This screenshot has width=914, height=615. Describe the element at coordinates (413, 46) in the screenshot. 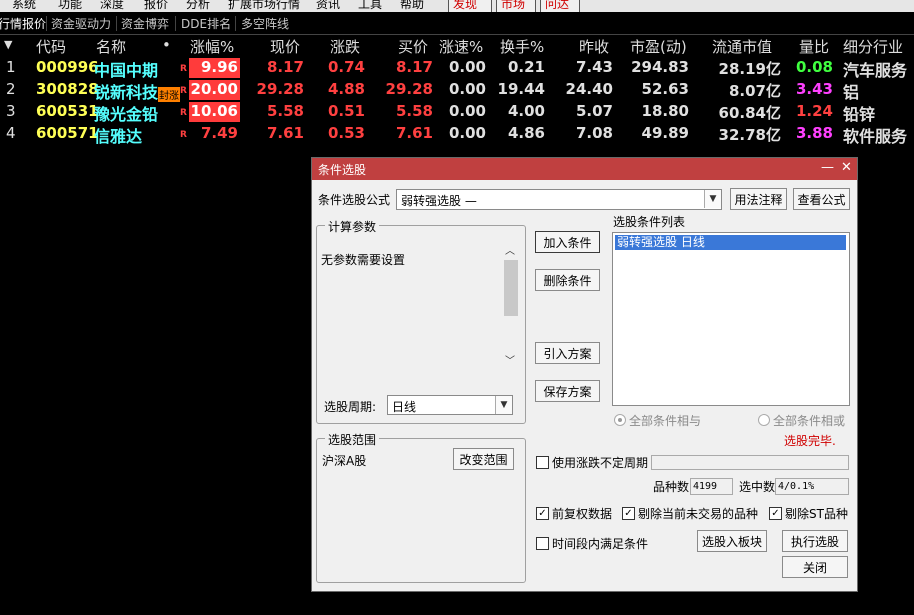

I see `col-bid: 买价` at that location.